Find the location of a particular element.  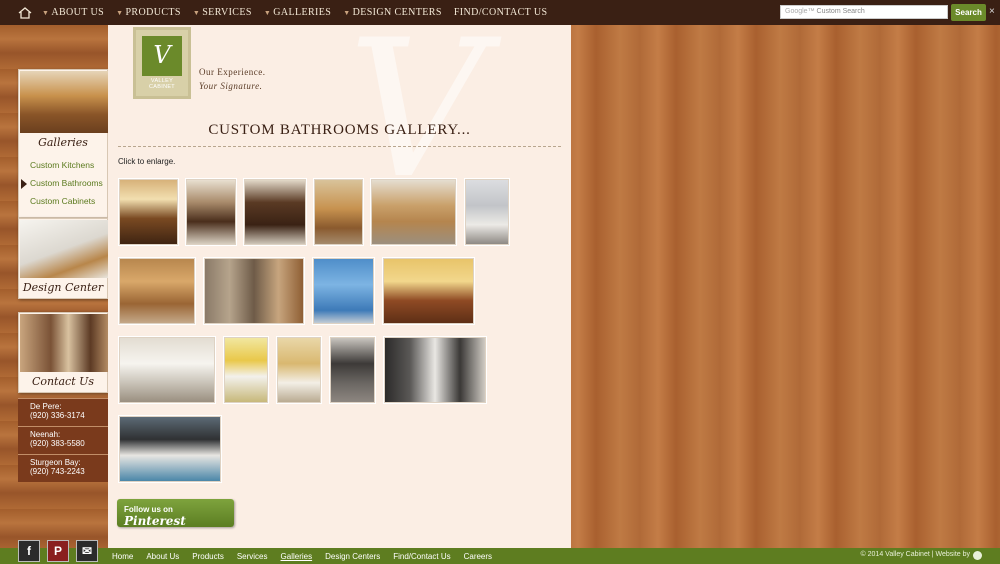

footer-link-services: Services is located at coordinates (252, 556).